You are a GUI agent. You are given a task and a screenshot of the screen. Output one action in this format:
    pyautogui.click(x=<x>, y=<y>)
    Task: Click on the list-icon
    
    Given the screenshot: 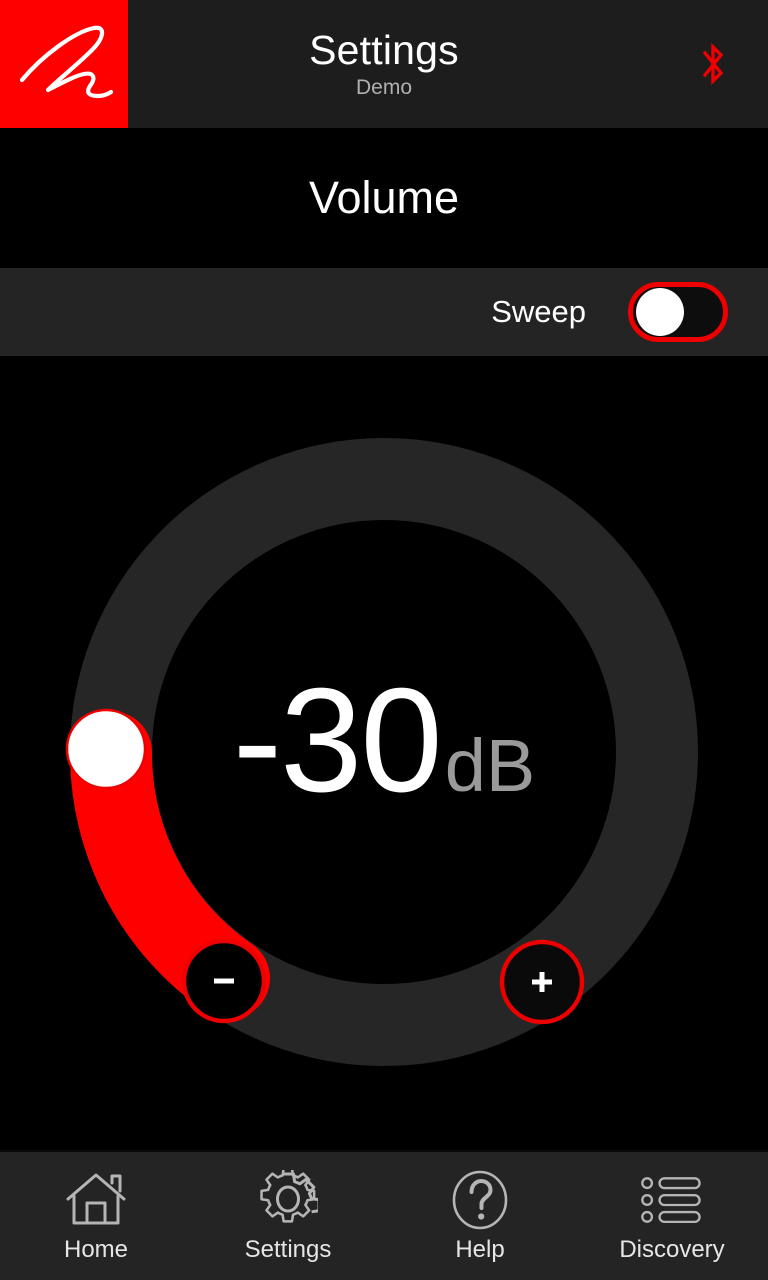 What is the action you would take?
    pyautogui.click(x=672, y=1200)
    